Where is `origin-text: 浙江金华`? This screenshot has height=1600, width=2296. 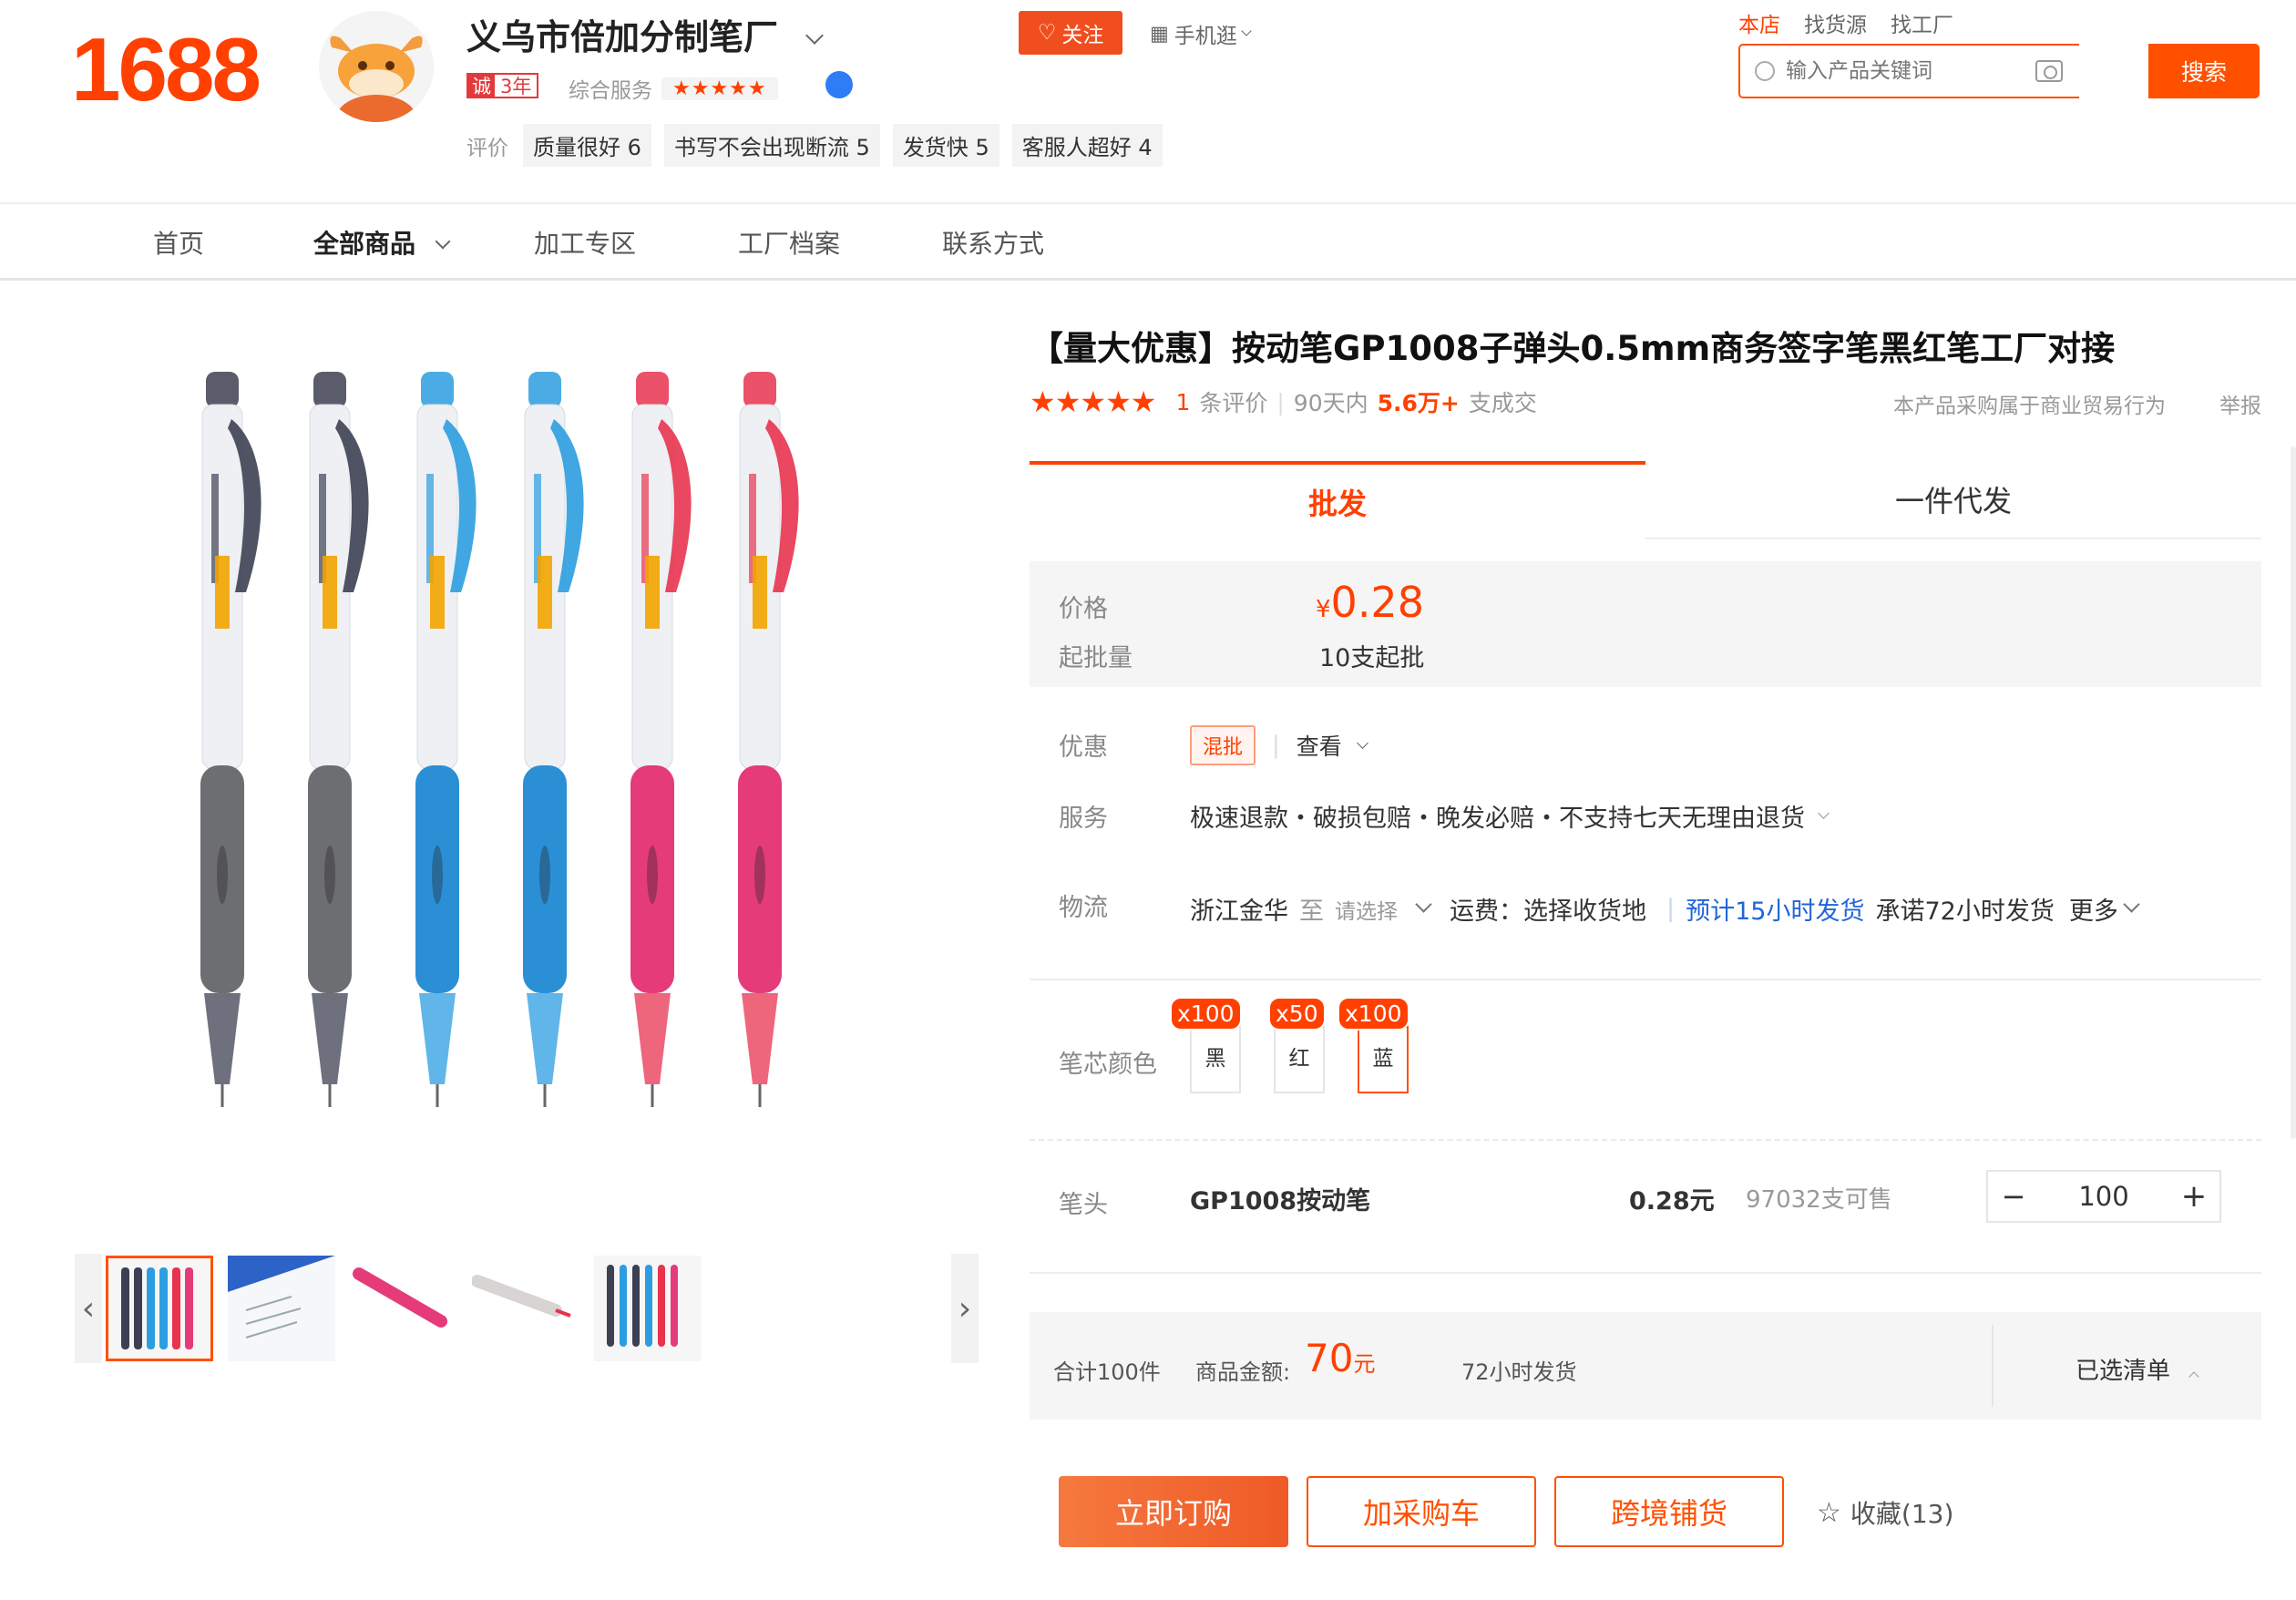
origin-text: 浙江金华 is located at coordinates (1239, 911).